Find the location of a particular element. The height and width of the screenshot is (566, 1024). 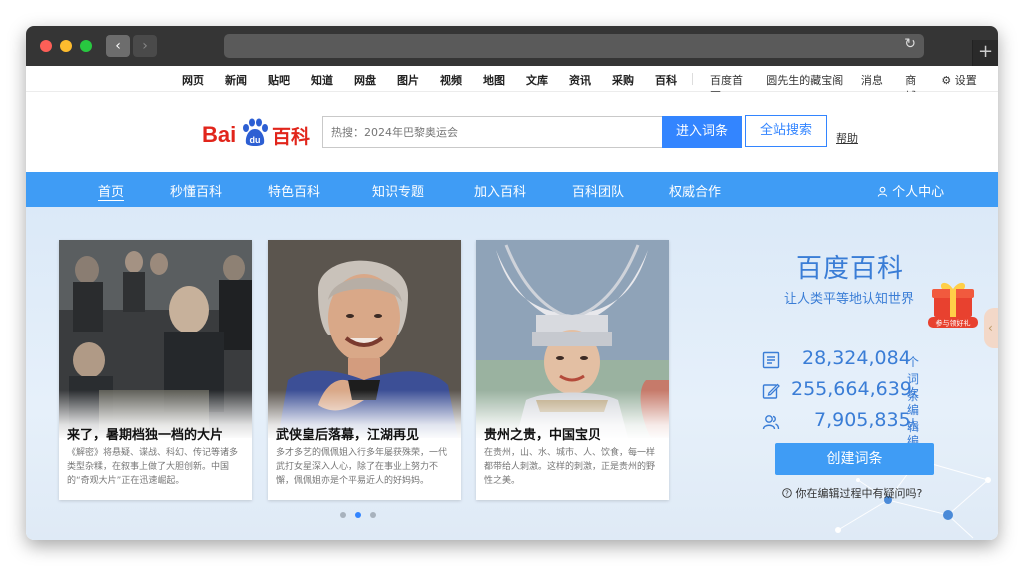

close-window-button is located at coordinates (46, 46).